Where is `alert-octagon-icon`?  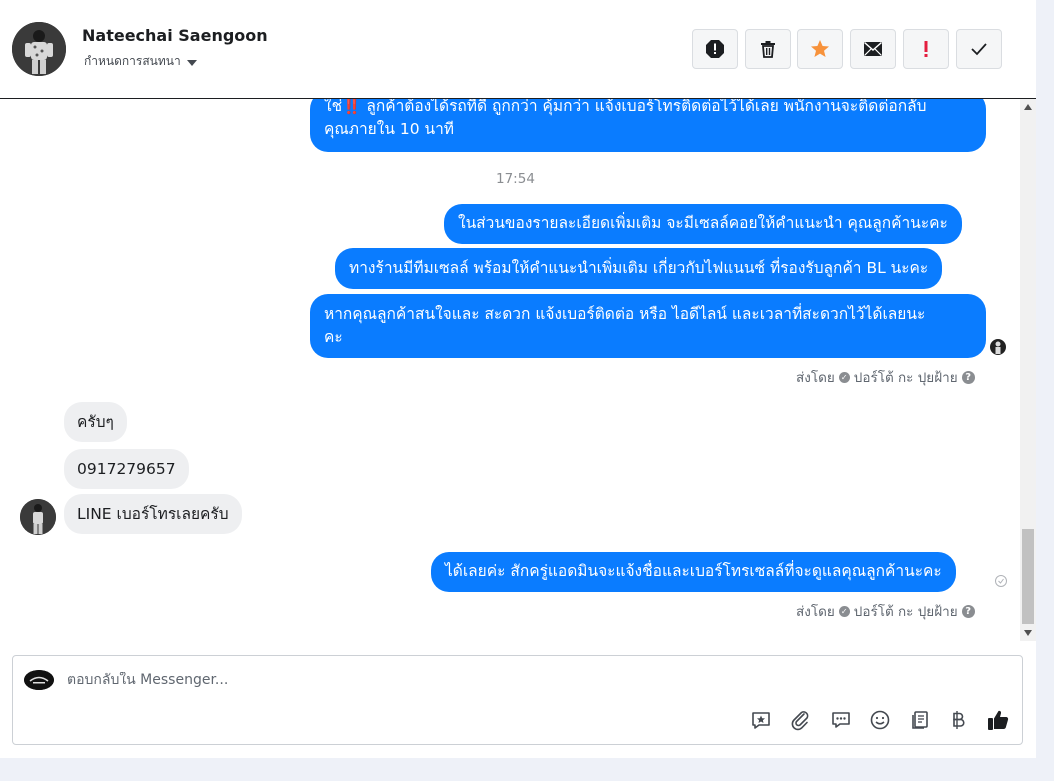 alert-octagon-icon is located at coordinates (715, 49).